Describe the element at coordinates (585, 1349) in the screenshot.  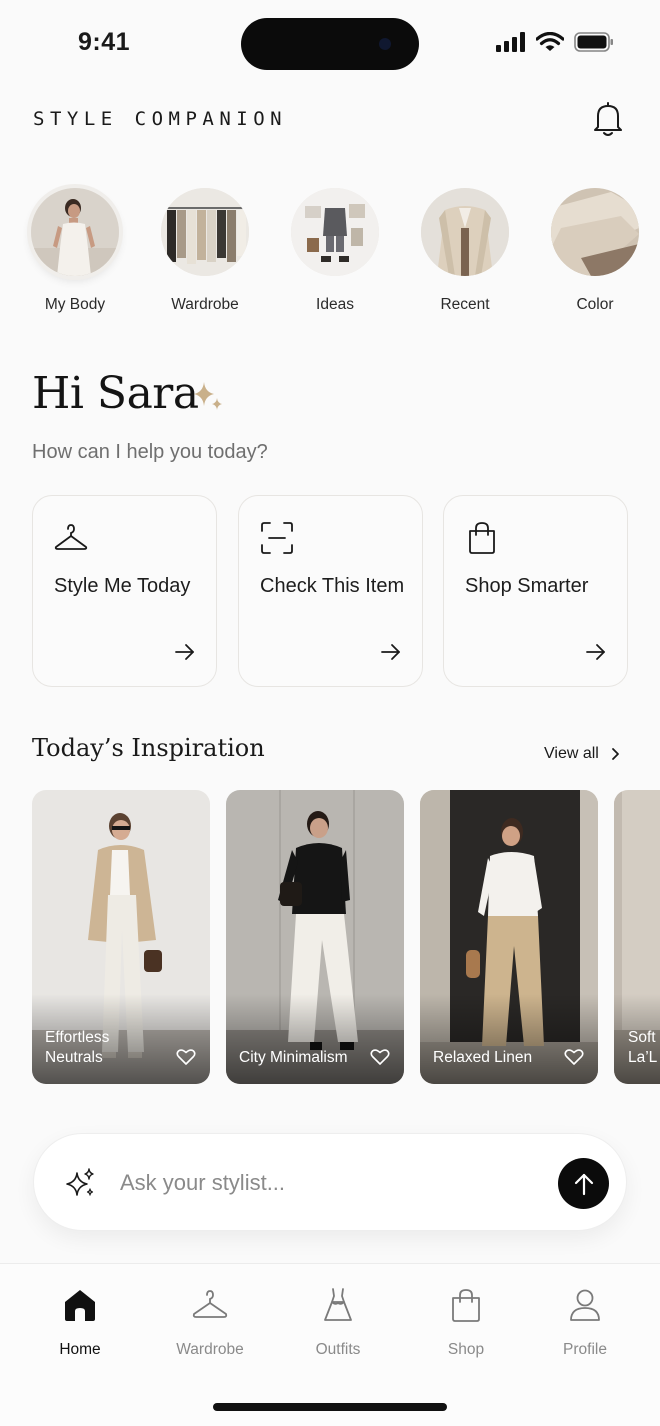
I see `tab-label: Profile` at that location.